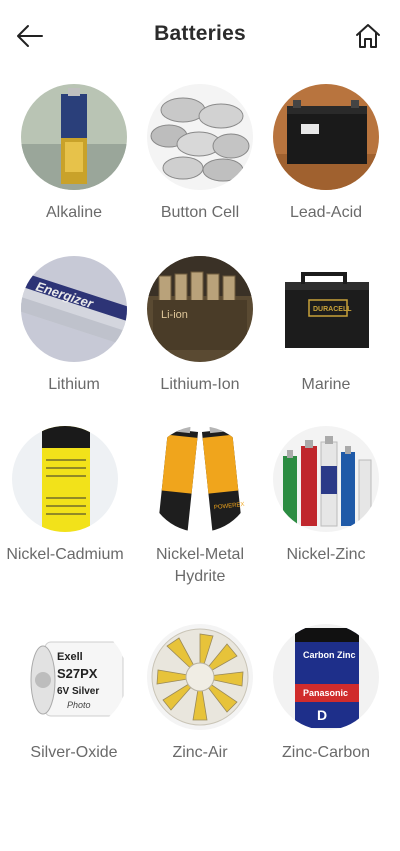 This screenshot has height=851, width=400. What do you see at coordinates (74, 137) in the screenshot?
I see `alkaline-battery-photo` at bounding box center [74, 137].